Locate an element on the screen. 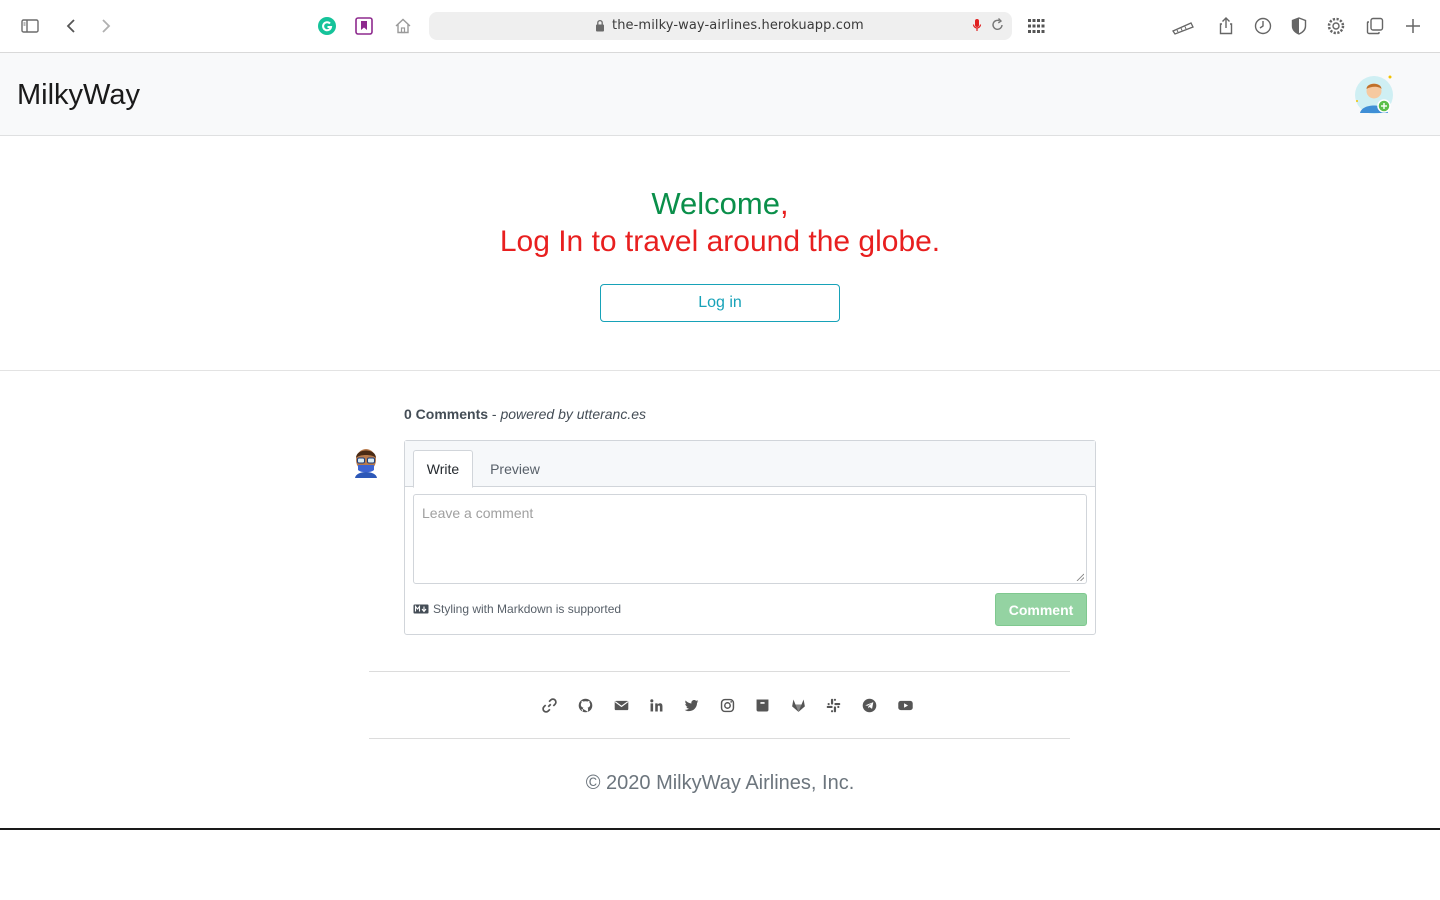 The image size is (1440, 900). sidebar-toggle-icon is located at coordinates (30, 26).